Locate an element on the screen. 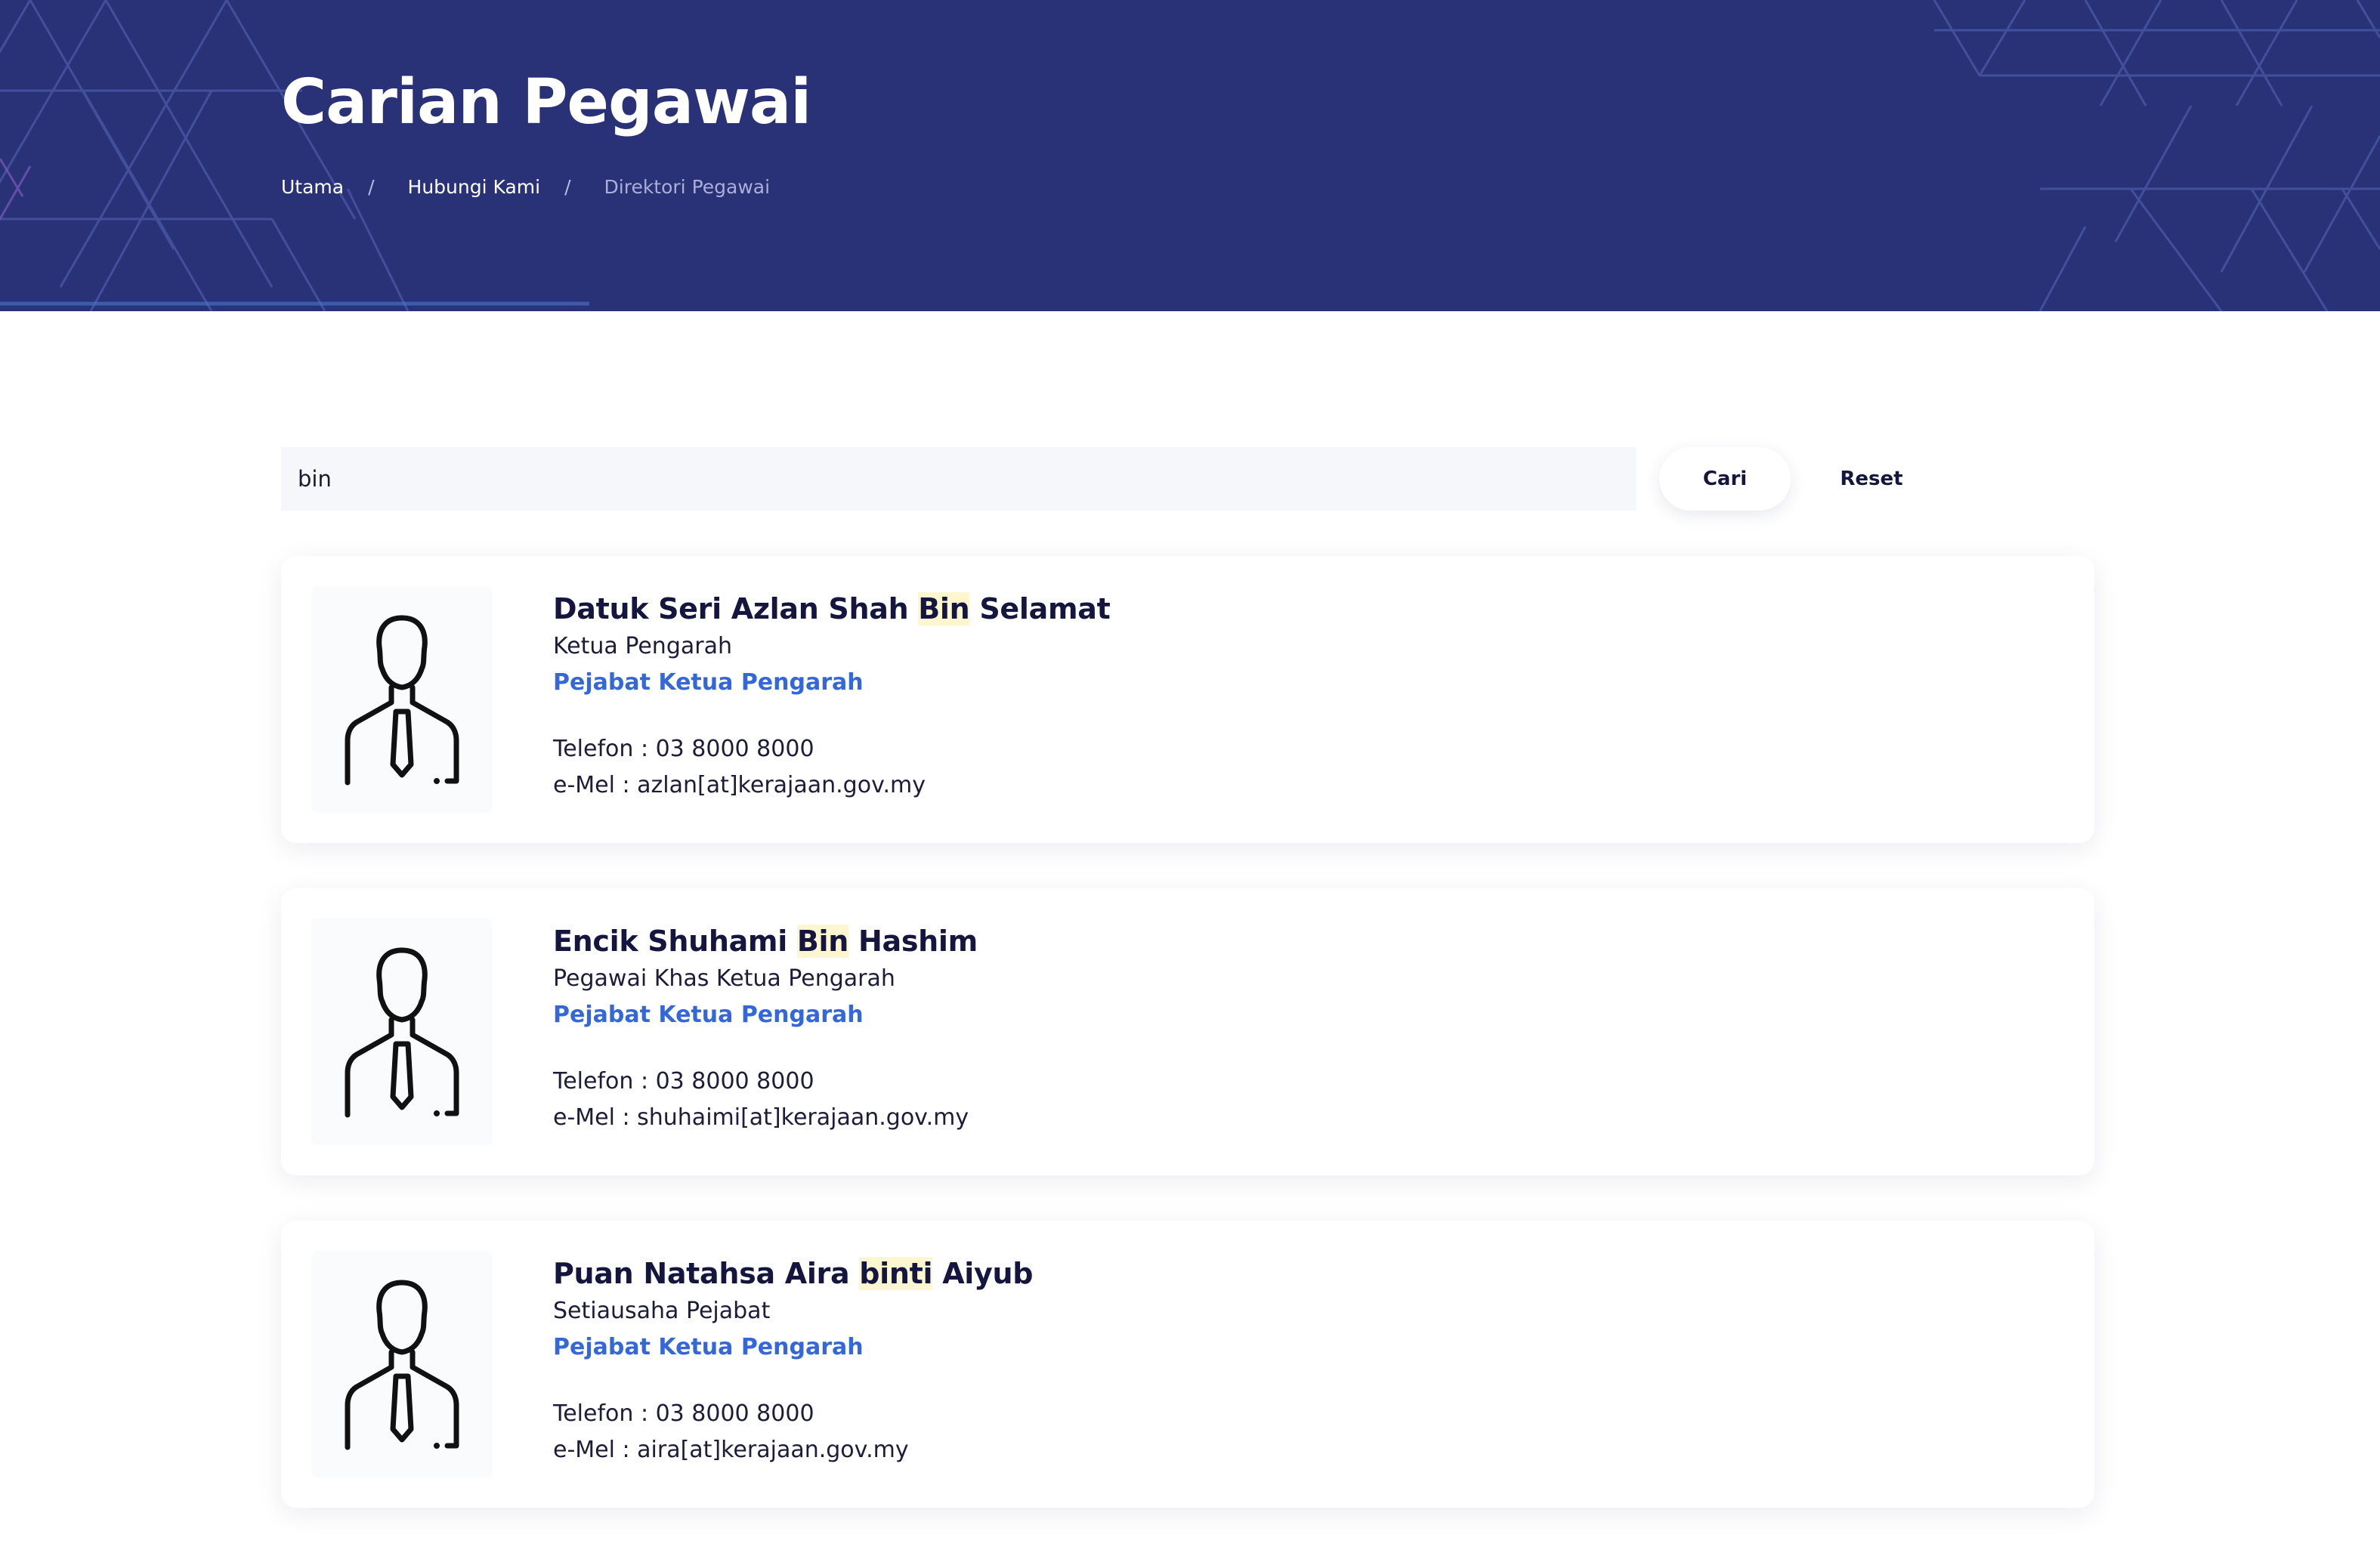 The width and height of the screenshot is (2380, 1553). search-input is located at coordinates (959, 479).